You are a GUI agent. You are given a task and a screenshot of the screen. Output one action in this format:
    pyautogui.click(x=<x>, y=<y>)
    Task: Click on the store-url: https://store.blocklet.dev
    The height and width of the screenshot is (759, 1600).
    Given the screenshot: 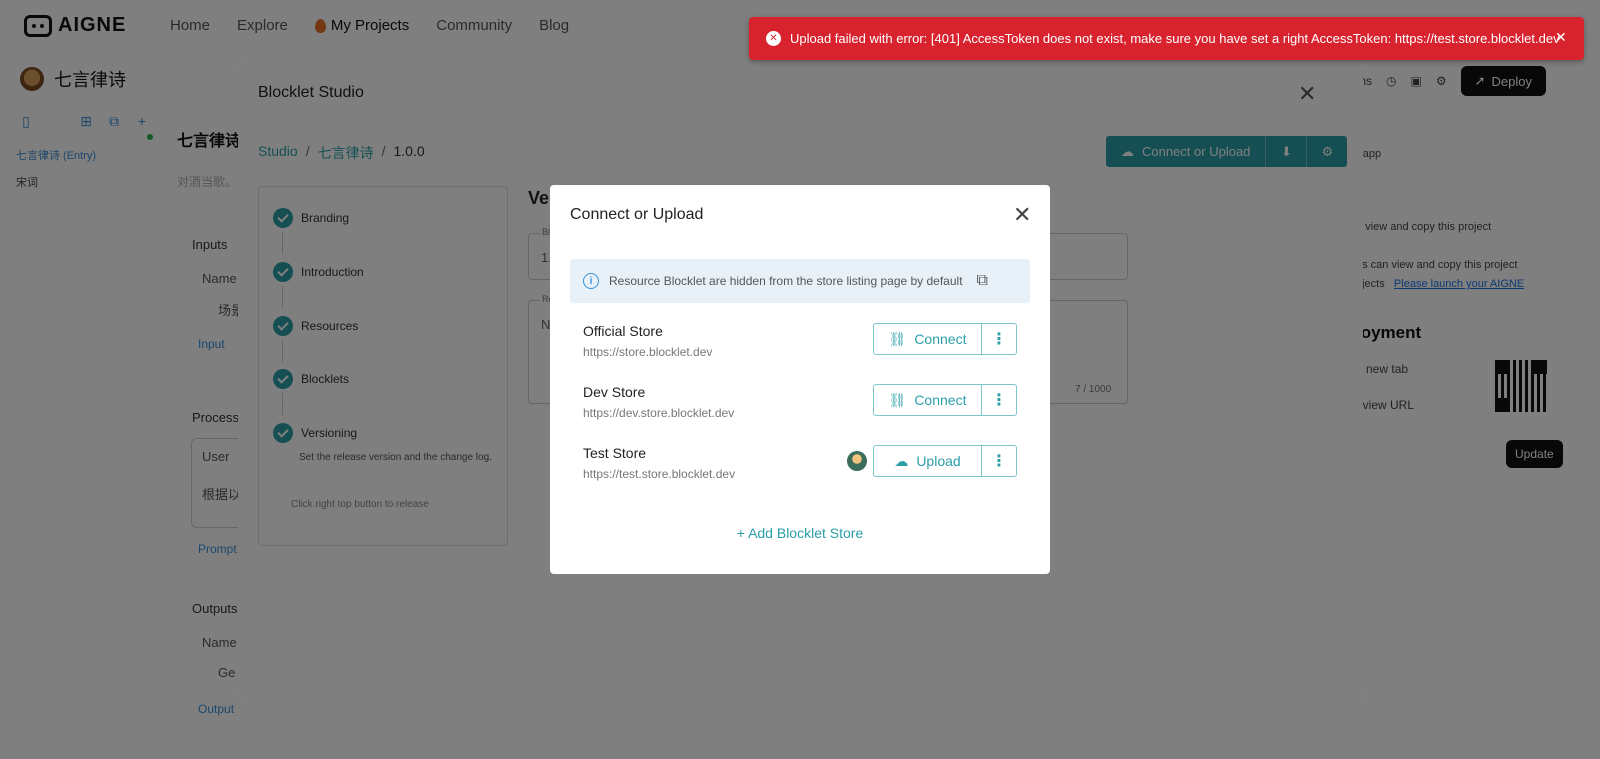 What is the action you would take?
    pyautogui.click(x=648, y=352)
    